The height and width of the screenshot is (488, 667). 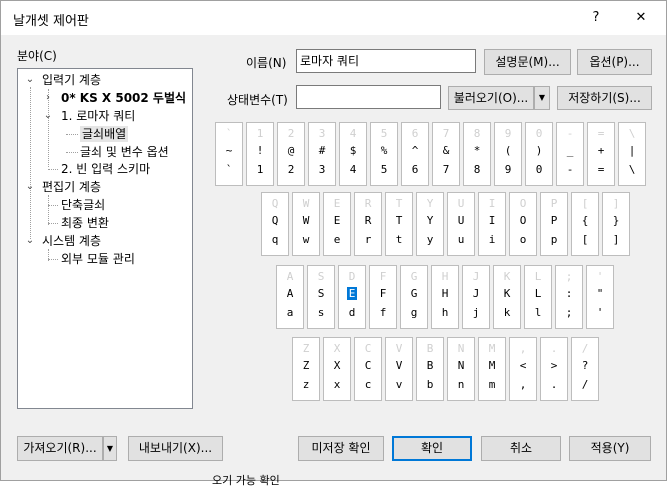 I want to click on key-base-label: 2, so click(x=291, y=133).